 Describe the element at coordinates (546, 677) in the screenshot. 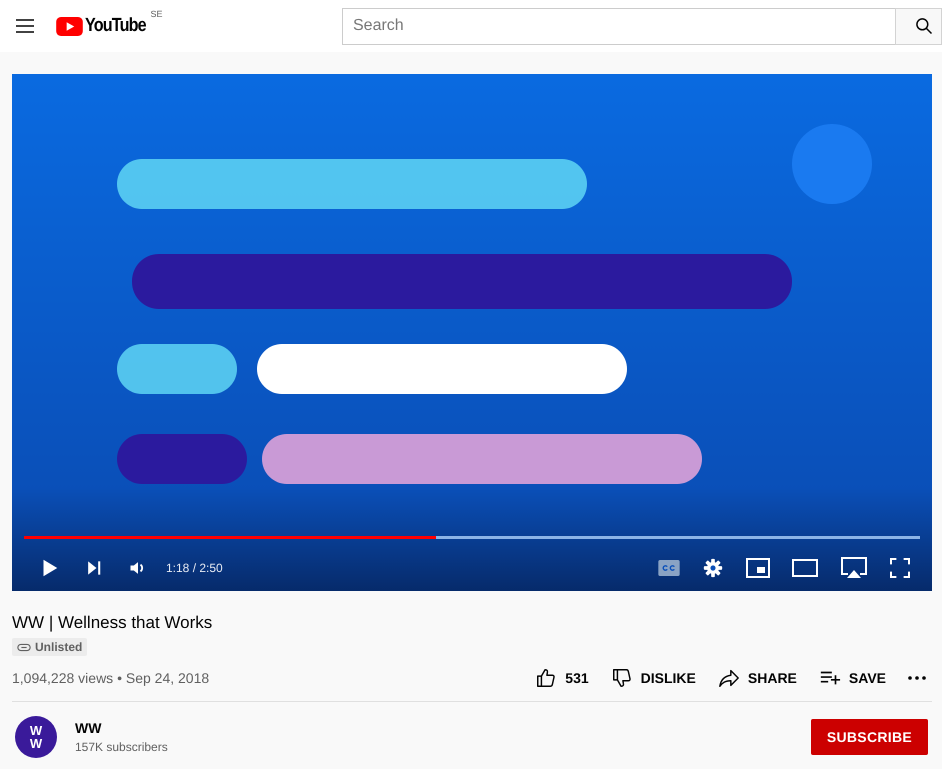

I see `thumbs-up-icon` at that location.